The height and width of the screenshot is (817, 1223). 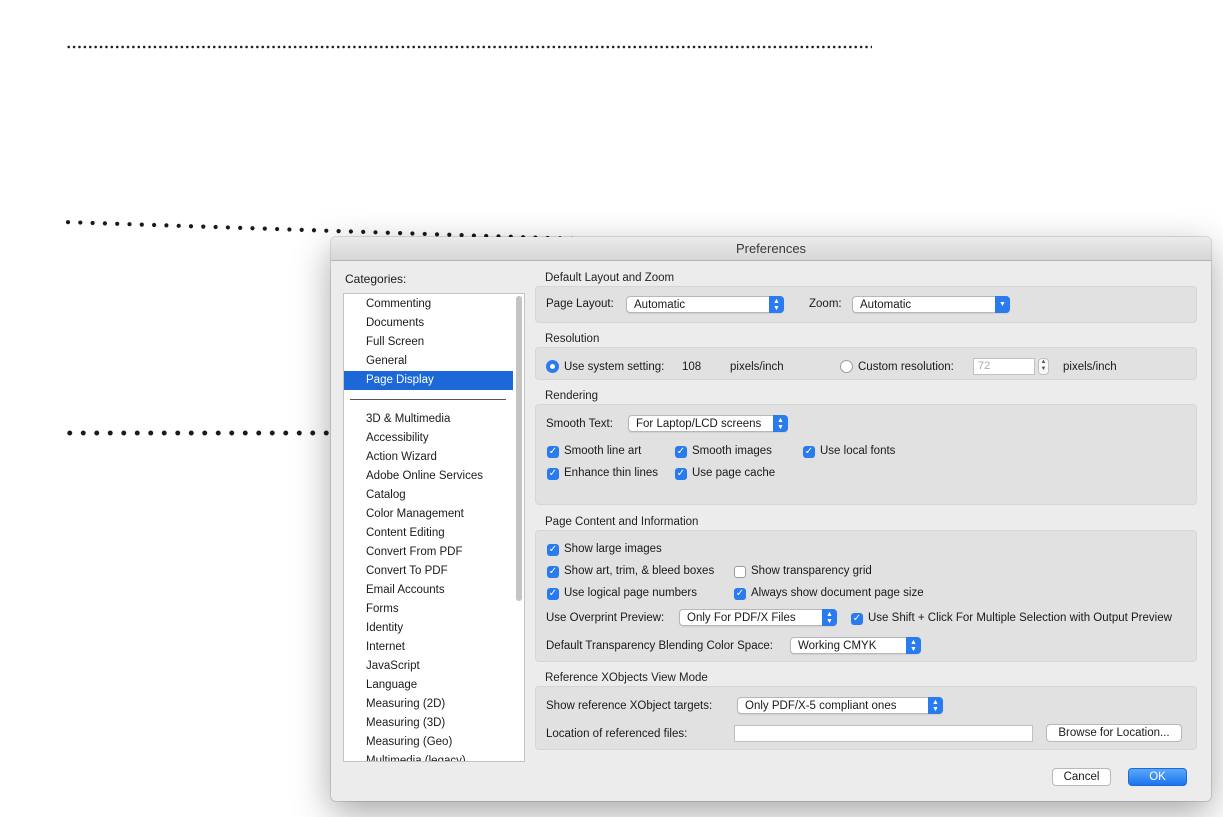 I want to click on xobject-targets-select: Only PDF/X-5 compliant ones ▲ ▼, so click(x=840, y=705).